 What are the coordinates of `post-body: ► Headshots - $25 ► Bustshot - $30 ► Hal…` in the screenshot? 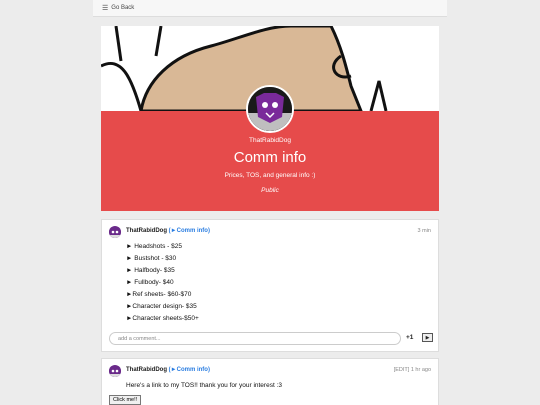 It's located at (162, 283).